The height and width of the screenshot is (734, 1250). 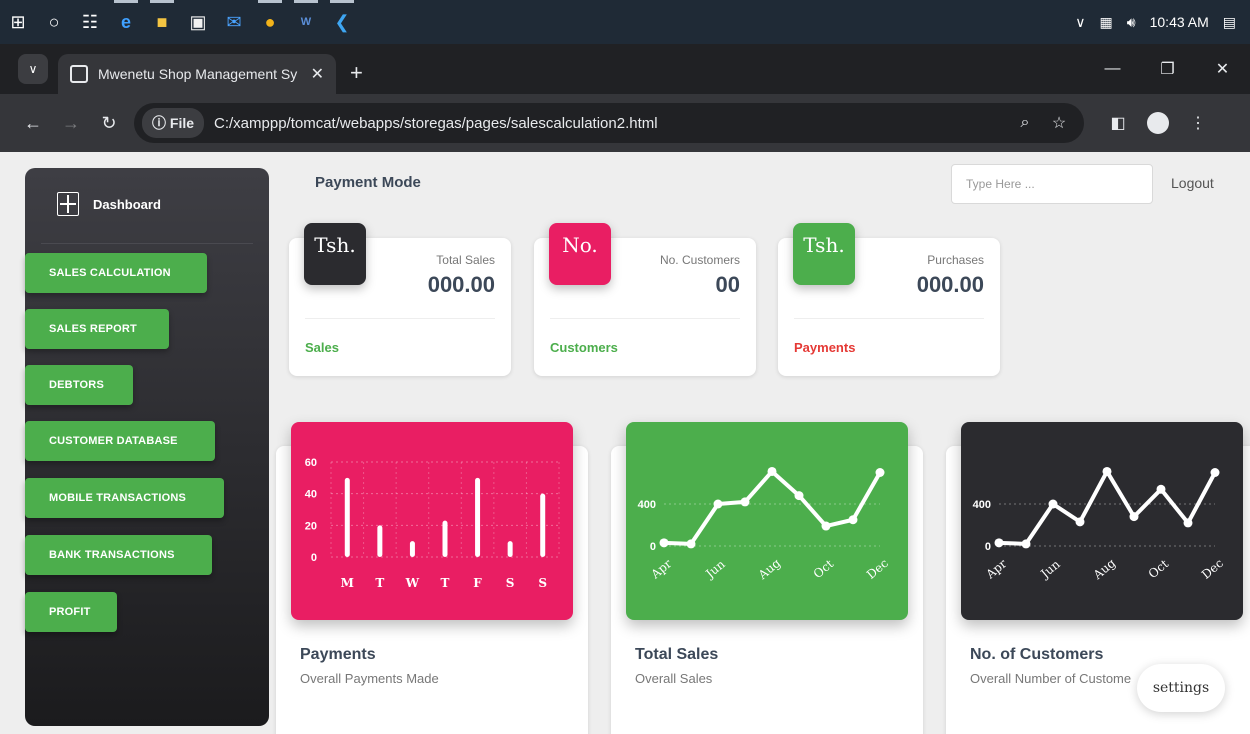 What do you see at coordinates (347, 583) in the screenshot?
I see `x-tick-label: M` at bounding box center [347, 583].